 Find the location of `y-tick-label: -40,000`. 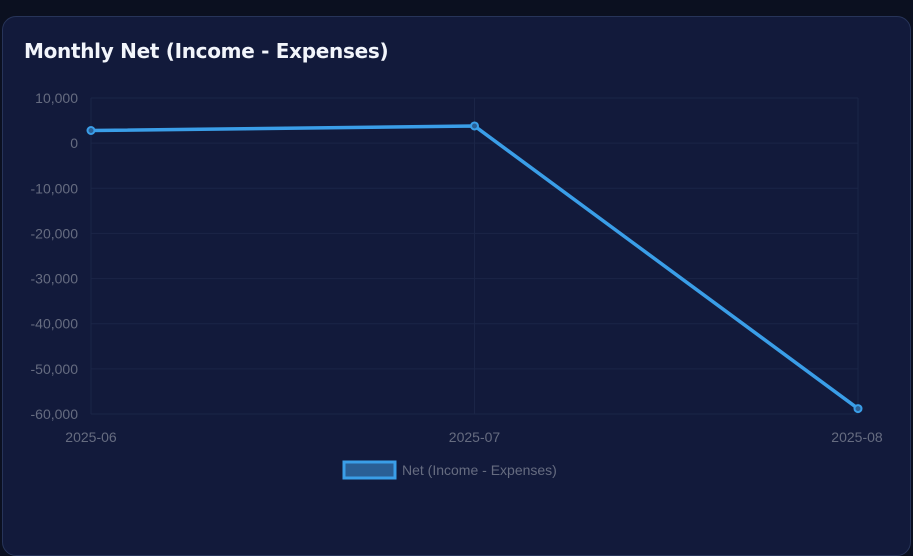

y-tick-label: -40,000 is located at coordinates (55, 324).